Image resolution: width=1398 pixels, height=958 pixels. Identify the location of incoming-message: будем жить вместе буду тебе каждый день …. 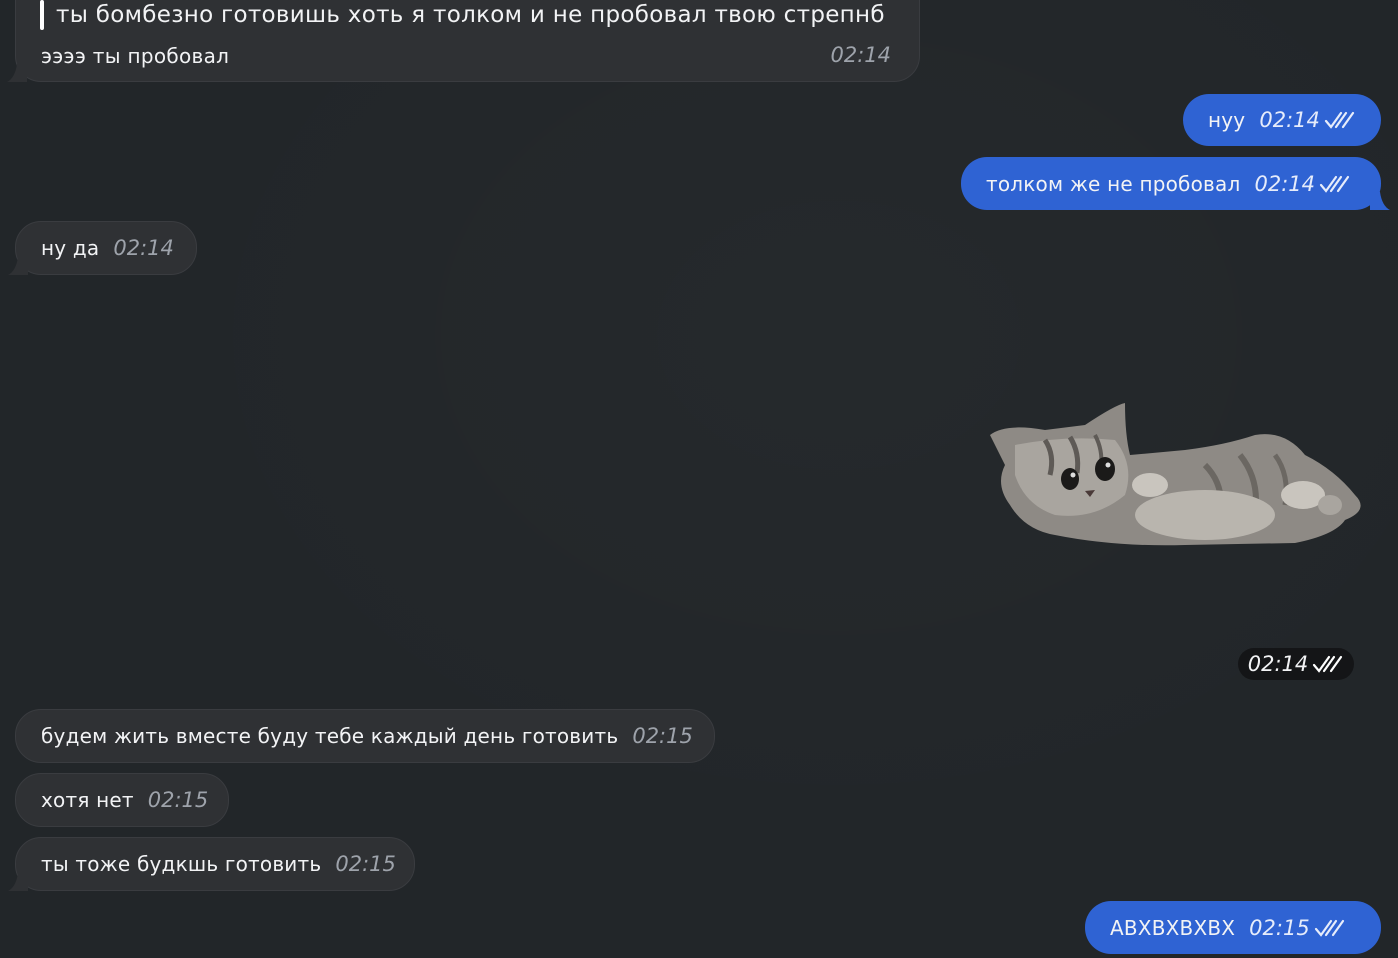
(365, 736).